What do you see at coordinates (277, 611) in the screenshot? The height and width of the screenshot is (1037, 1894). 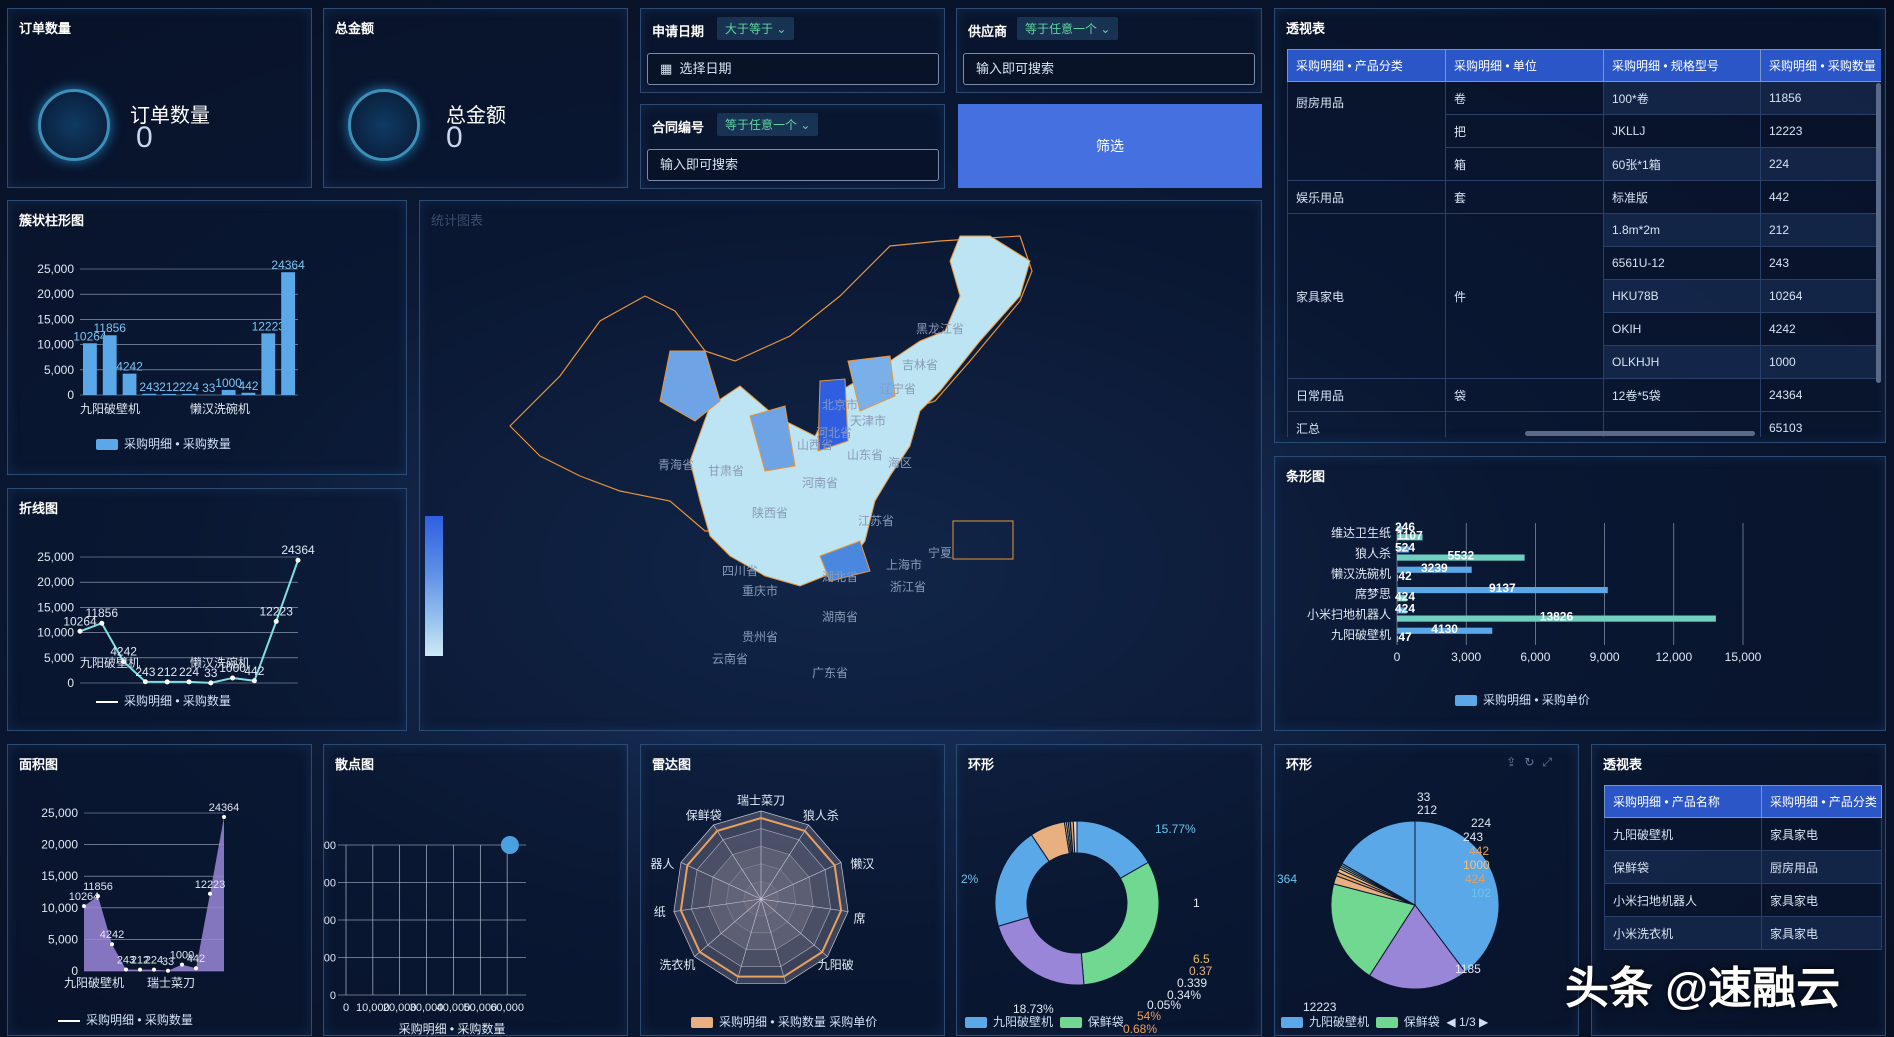 I see `data-label: 12223` at bounding box center [277, 611].